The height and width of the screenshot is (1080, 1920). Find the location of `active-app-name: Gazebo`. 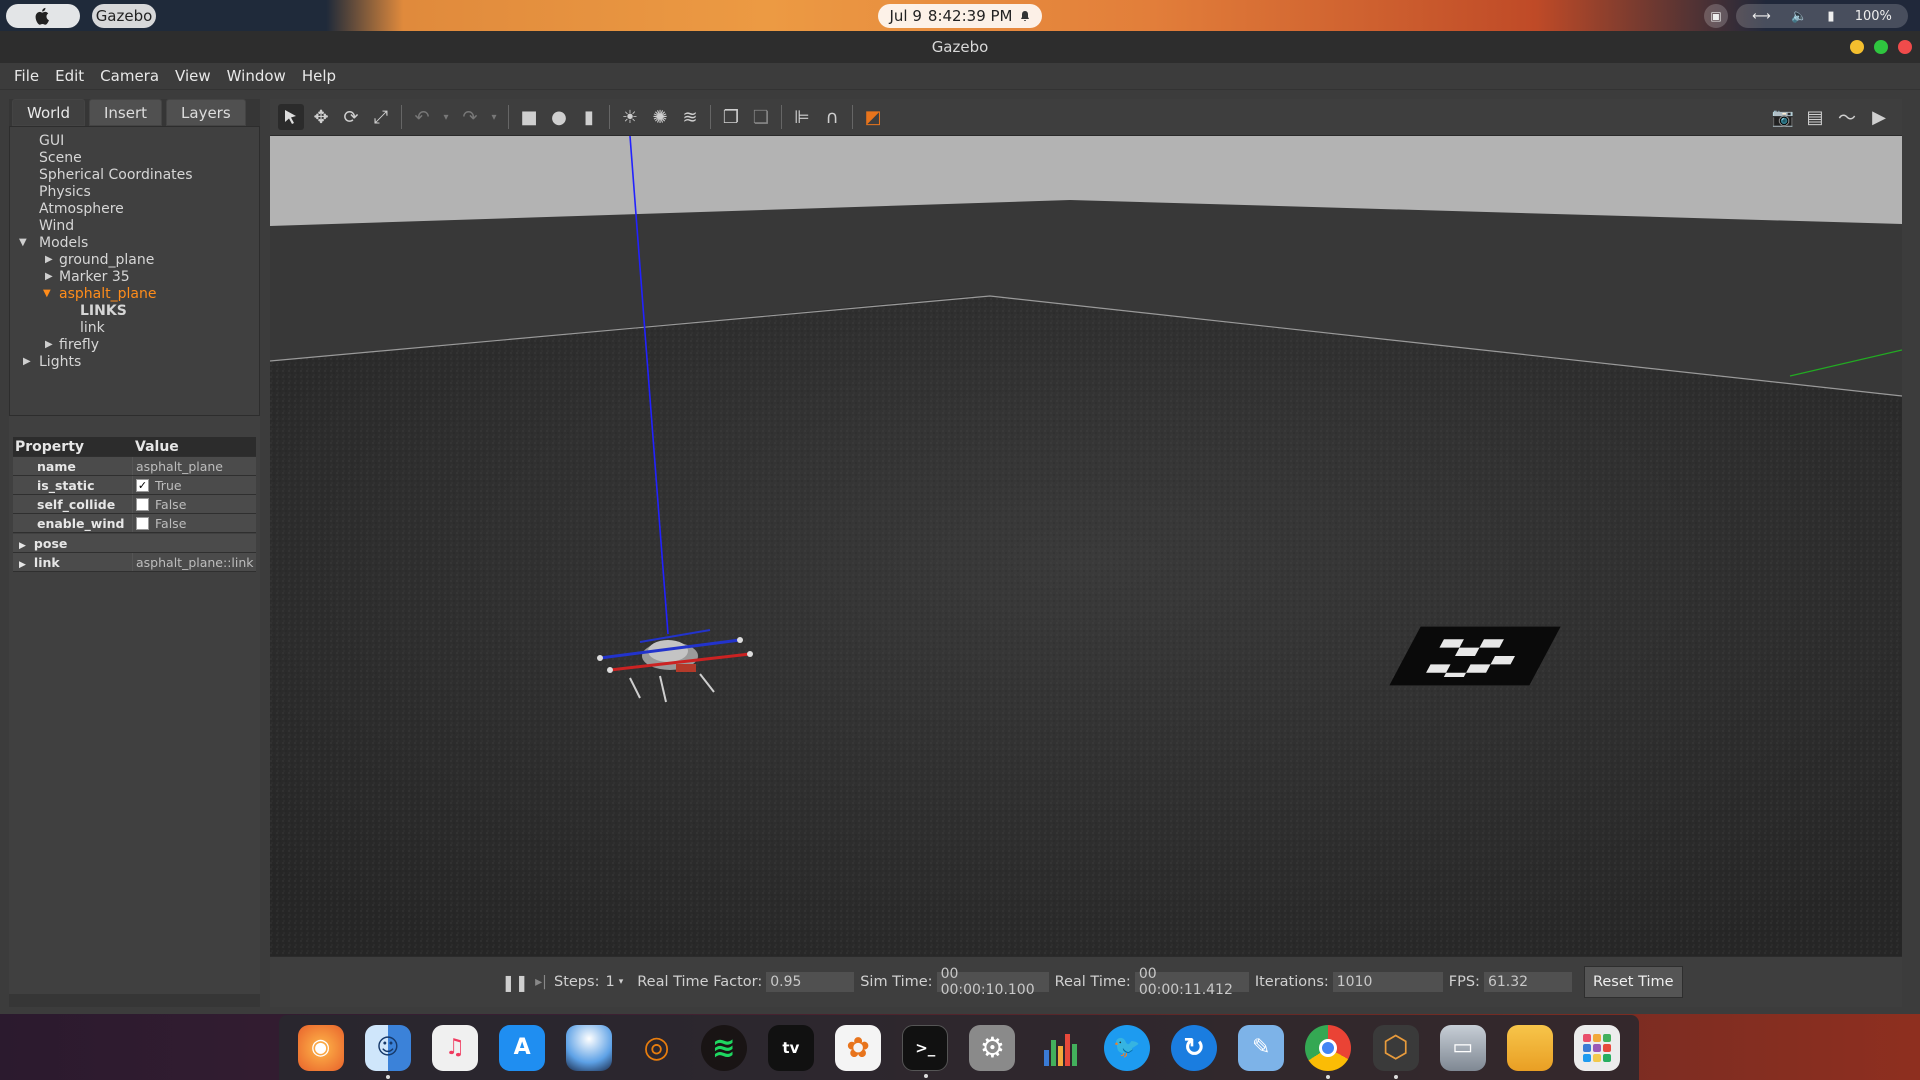

active-app-name: Gazebo is located at coordinates (124, 16).